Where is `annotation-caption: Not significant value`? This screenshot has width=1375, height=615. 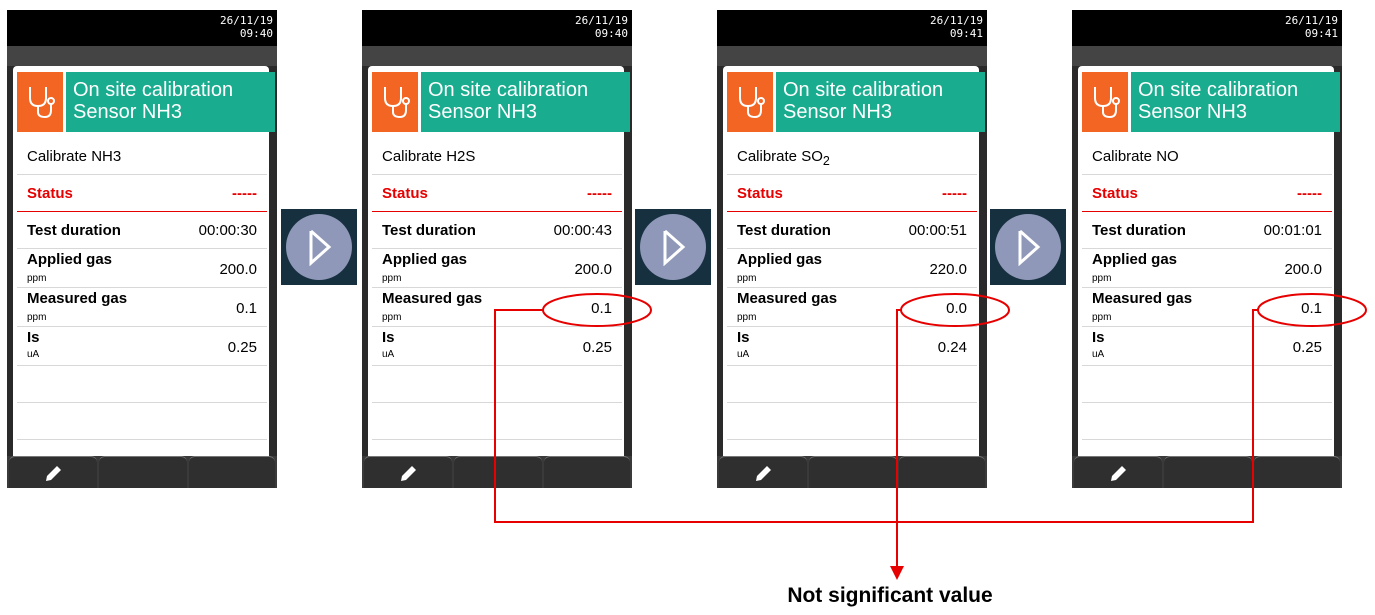
annotation-caption: Not significant value is located at coordinates (890, 595).